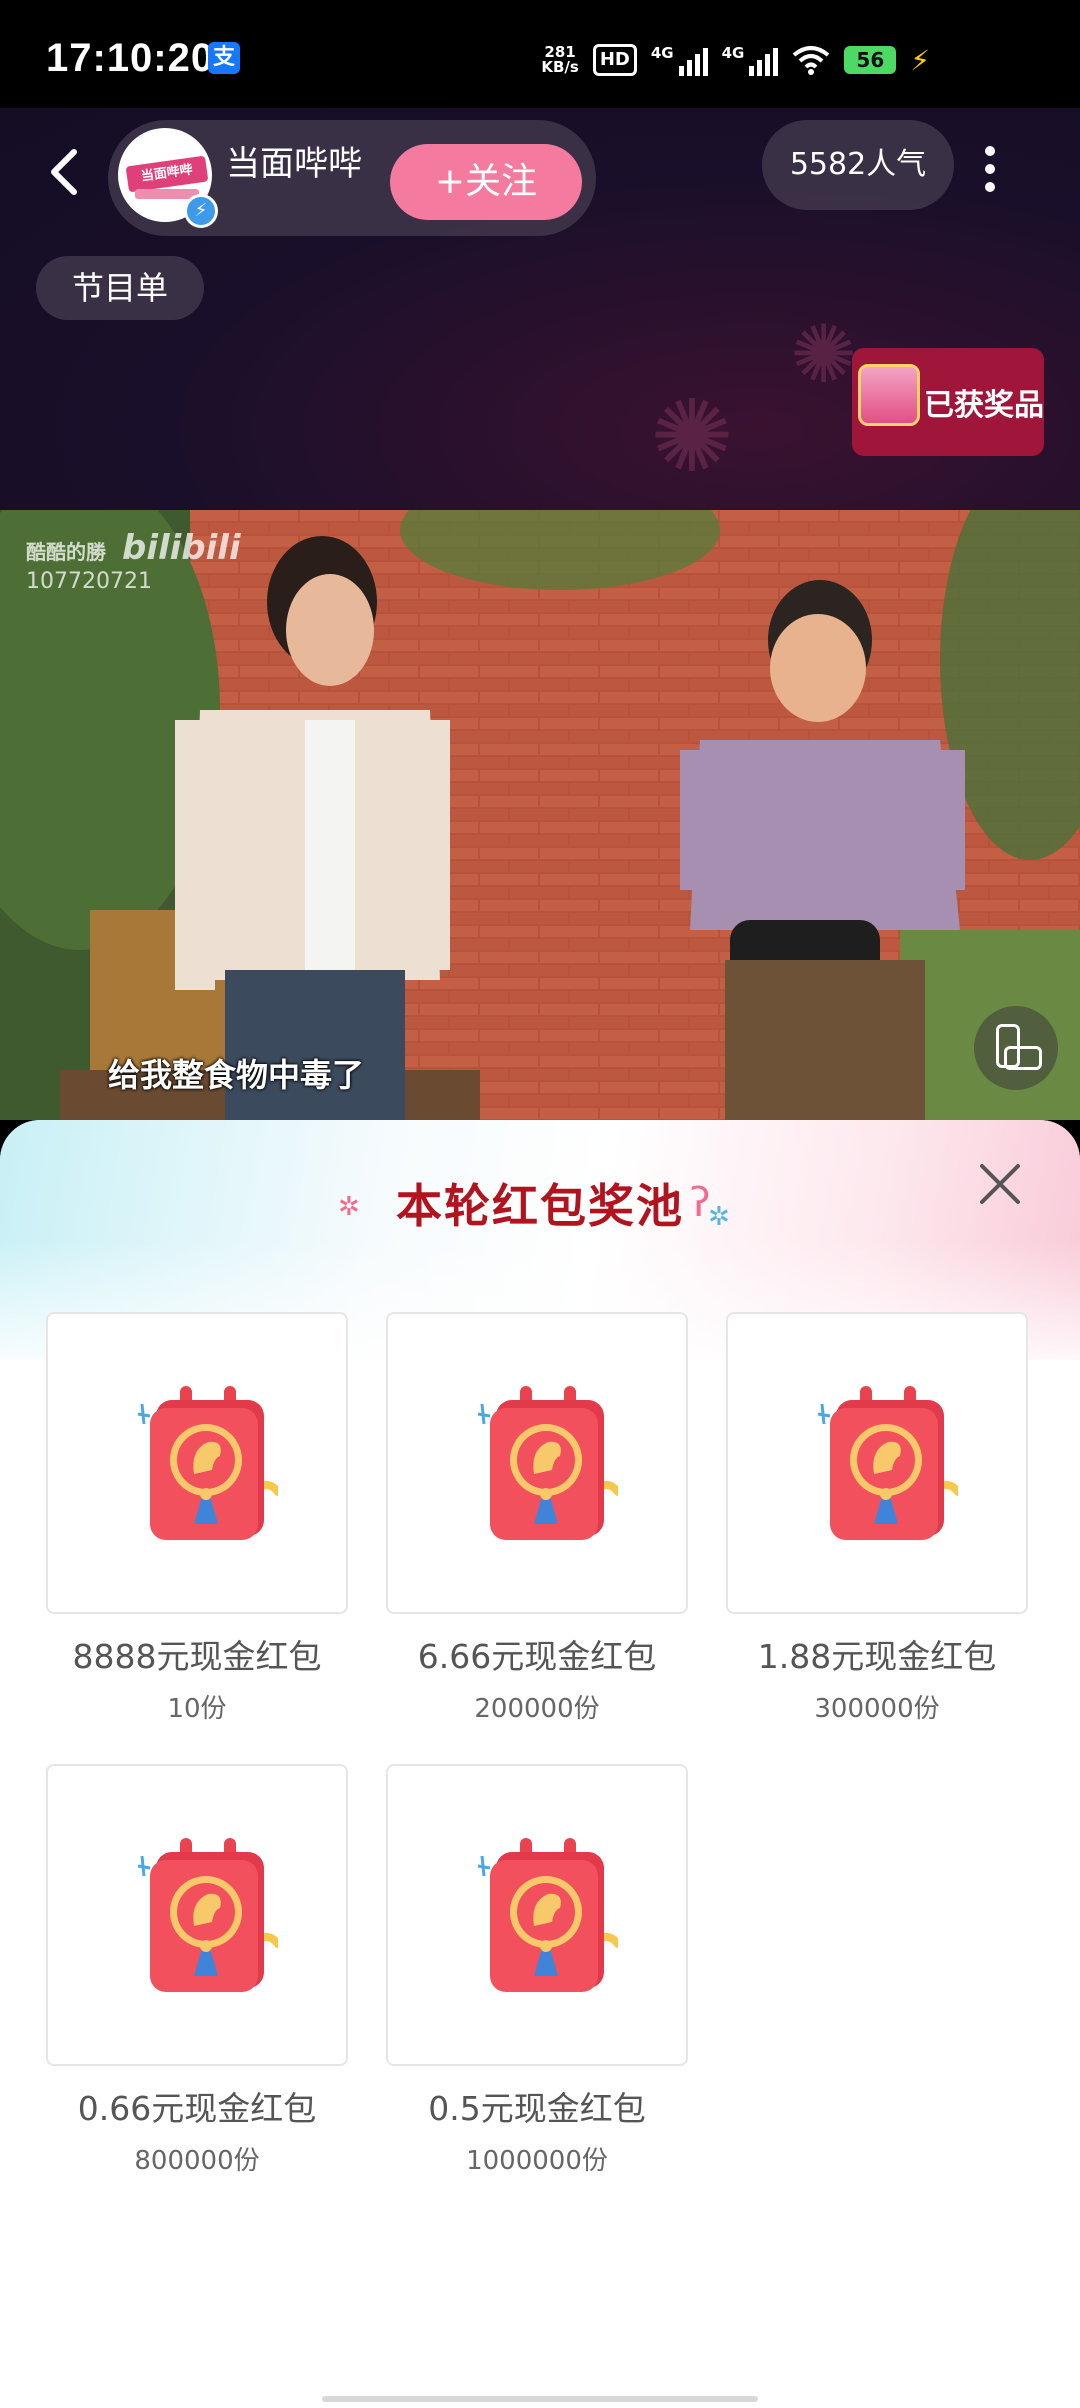 This screenshot has width=1080, height=2408. Describe the element at coordinates (167, 174) in the screenshot. I see `avatar-logo-text: 当面哔哔` at that location.